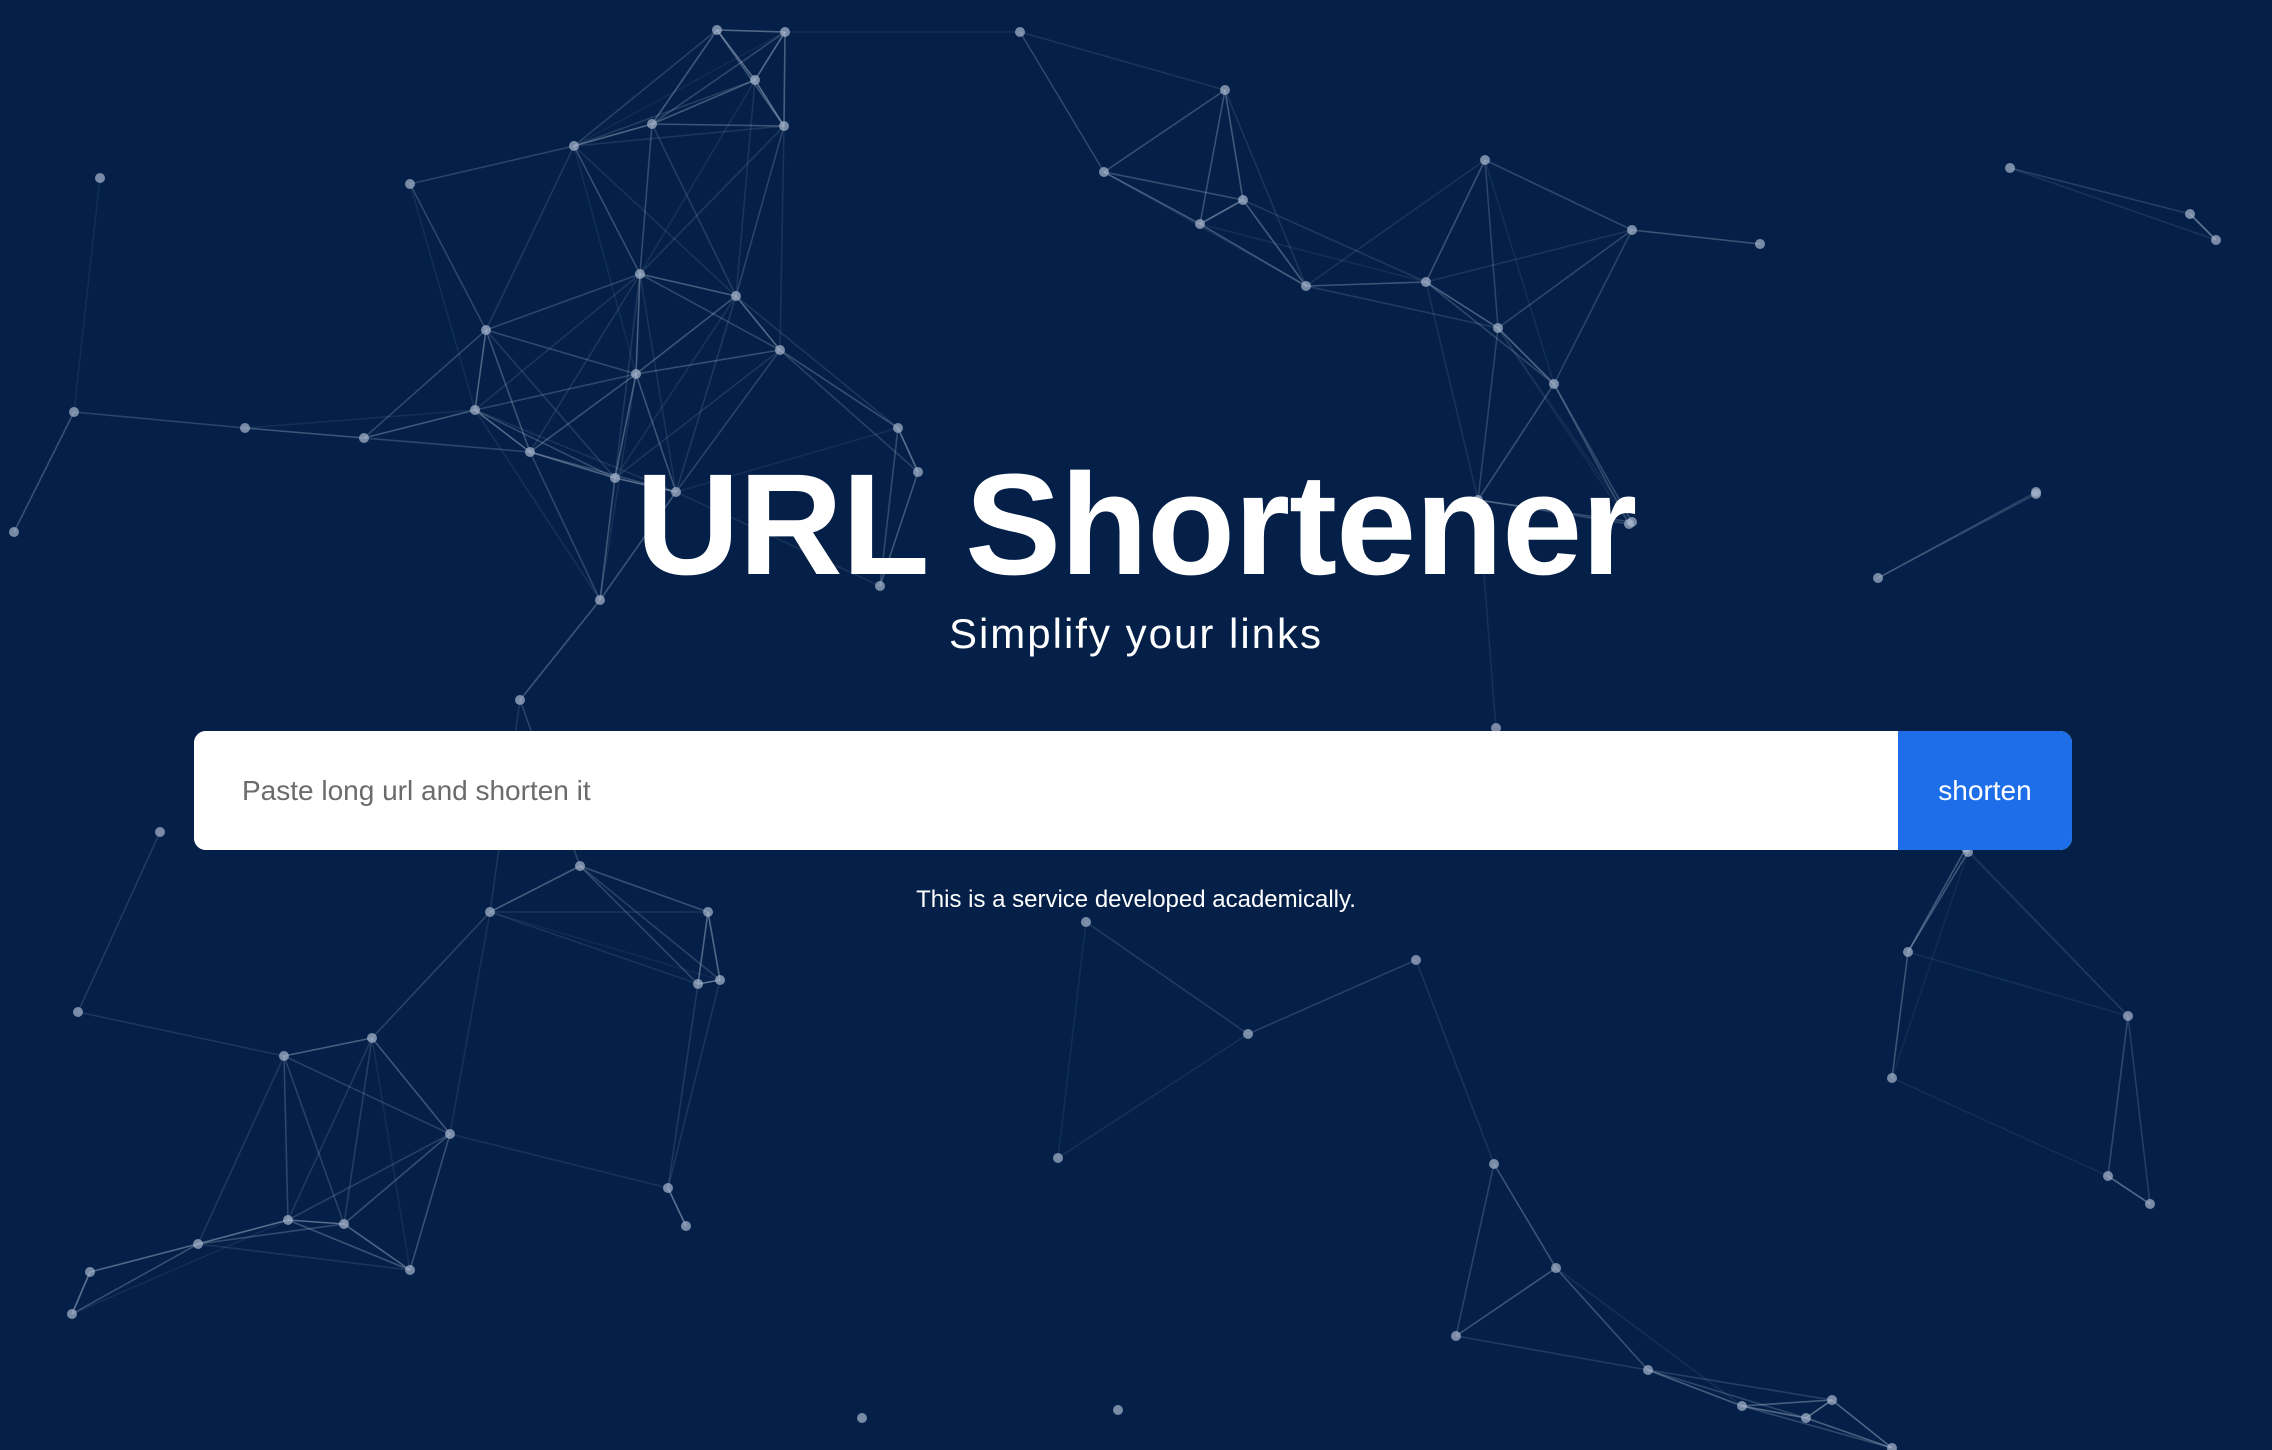 This screenshot has width=2272, height=1450. I want to click on page-title: URL Shortener, so click(1136, 524).